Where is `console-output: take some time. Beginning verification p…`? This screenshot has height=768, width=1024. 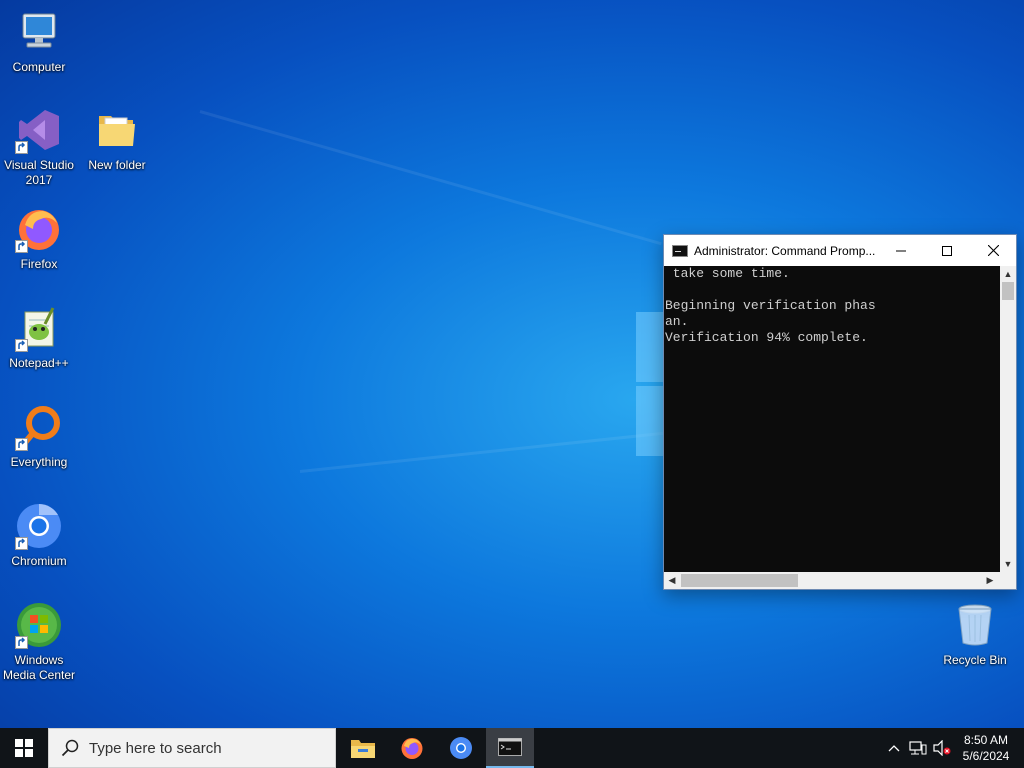 console-output: take some time. Beginning verification p… is located at coordinates (770, 305).